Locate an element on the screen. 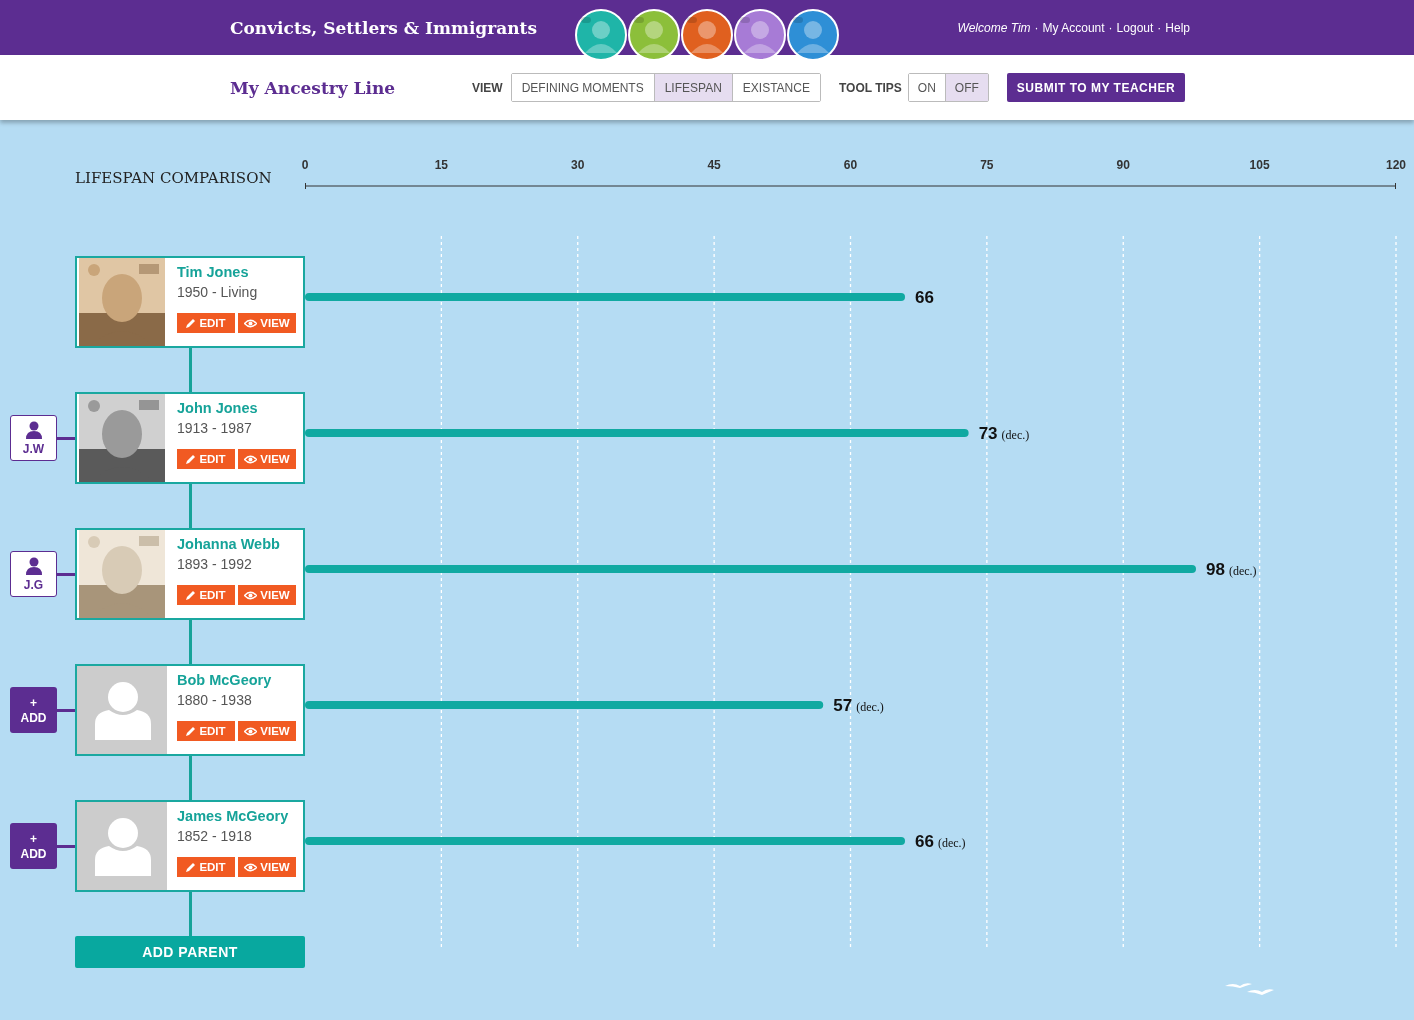 The height and width of the screenshot is (1020, 1414). tooltips-label: TOOL TIPS is located at coordinates (870, 87).